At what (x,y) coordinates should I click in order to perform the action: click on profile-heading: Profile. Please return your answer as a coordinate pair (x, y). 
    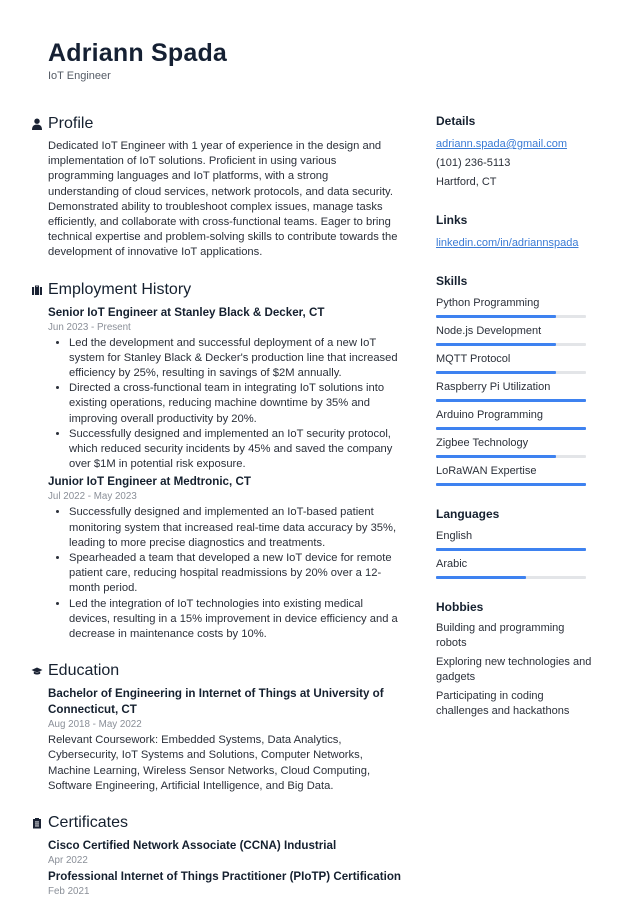
    Looking at the image, I should click on (216, 124).